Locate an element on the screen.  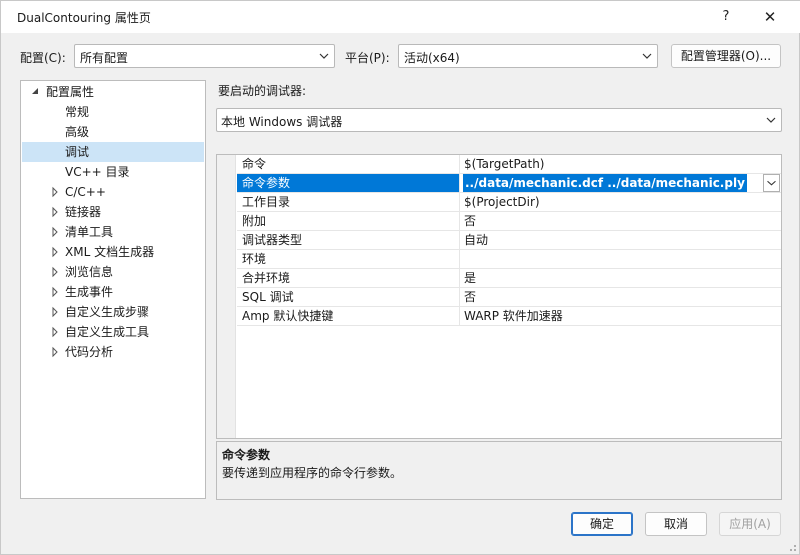
tree-item-label: 高级 is located at coordinates (77, 132).